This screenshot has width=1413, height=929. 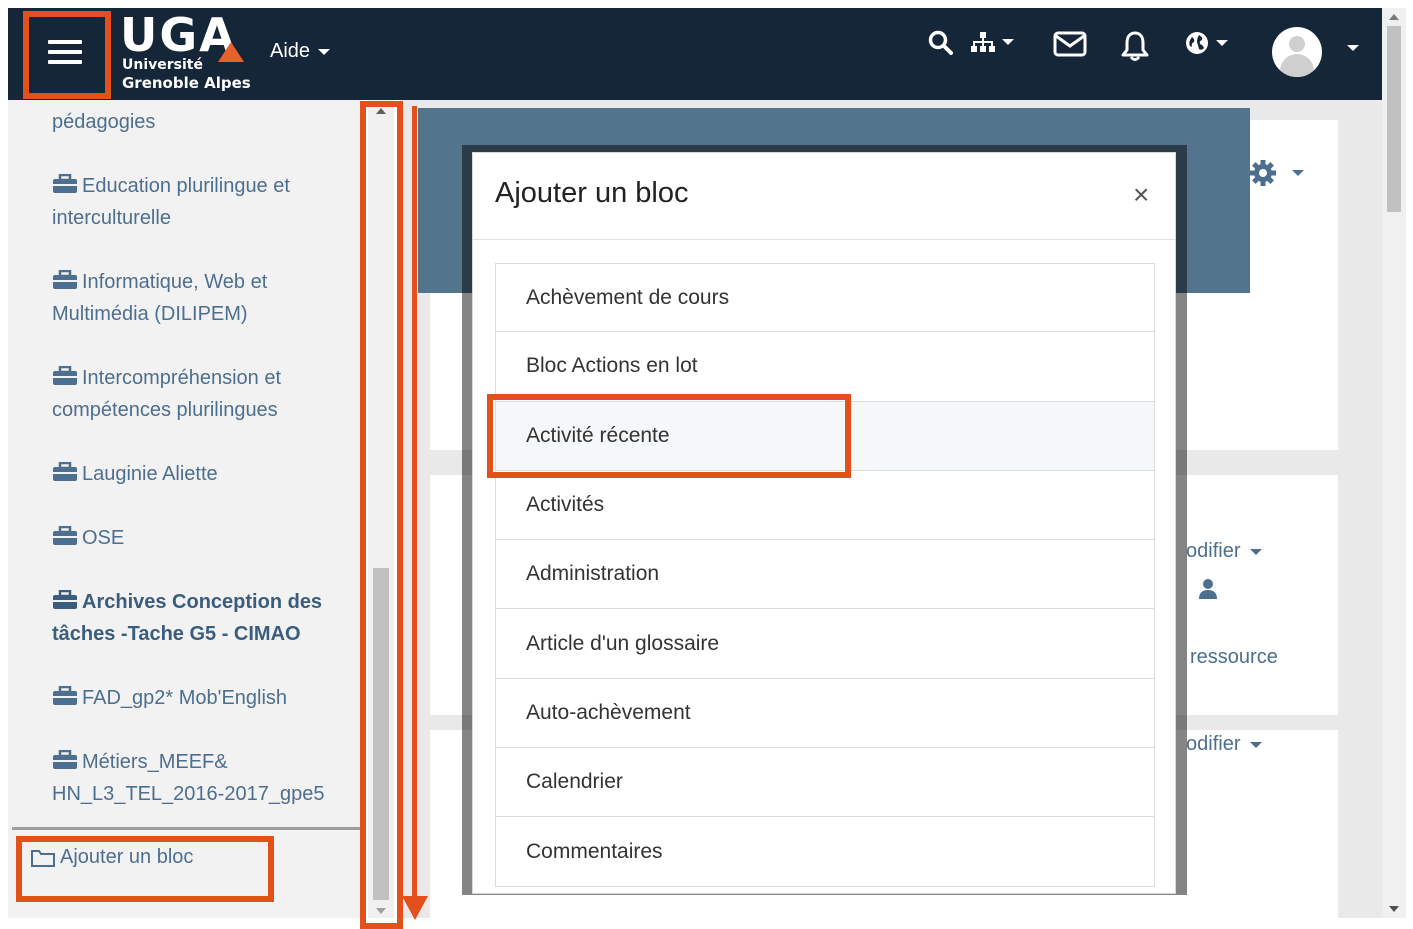 What do you see at coordinates (171, 202) in the screenshot?
I see `drawer-item-label: Education plurilingue et interculturelle` at bounding box center [171, 202].